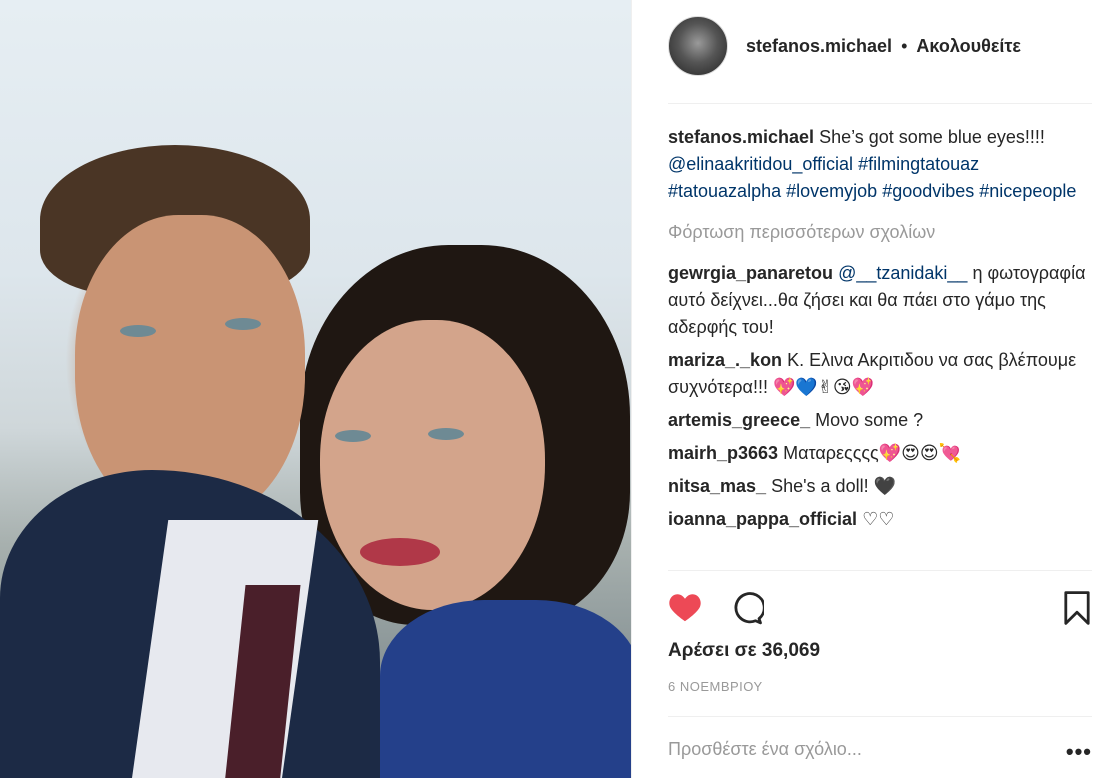 The width and height of the screenshot is (1111, 778). Describe the element at coordinates (724, 191) in the screenshot. I see `hashtag: #tatouazalpha` at that location.